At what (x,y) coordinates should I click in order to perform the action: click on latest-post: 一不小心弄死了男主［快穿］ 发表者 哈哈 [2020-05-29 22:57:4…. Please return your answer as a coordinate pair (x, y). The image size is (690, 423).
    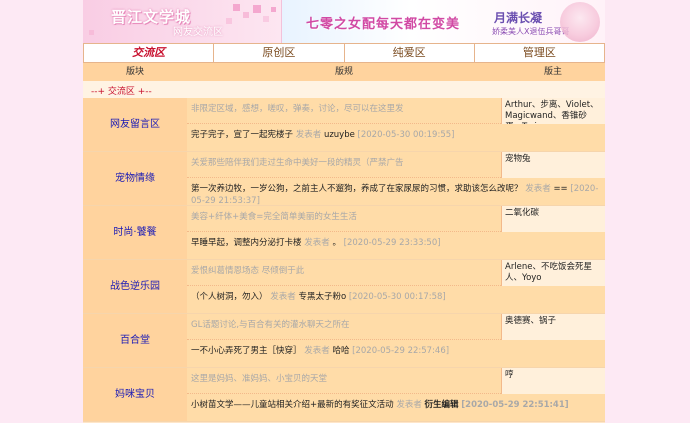
    Looking at the image, I should click on (396, 353).